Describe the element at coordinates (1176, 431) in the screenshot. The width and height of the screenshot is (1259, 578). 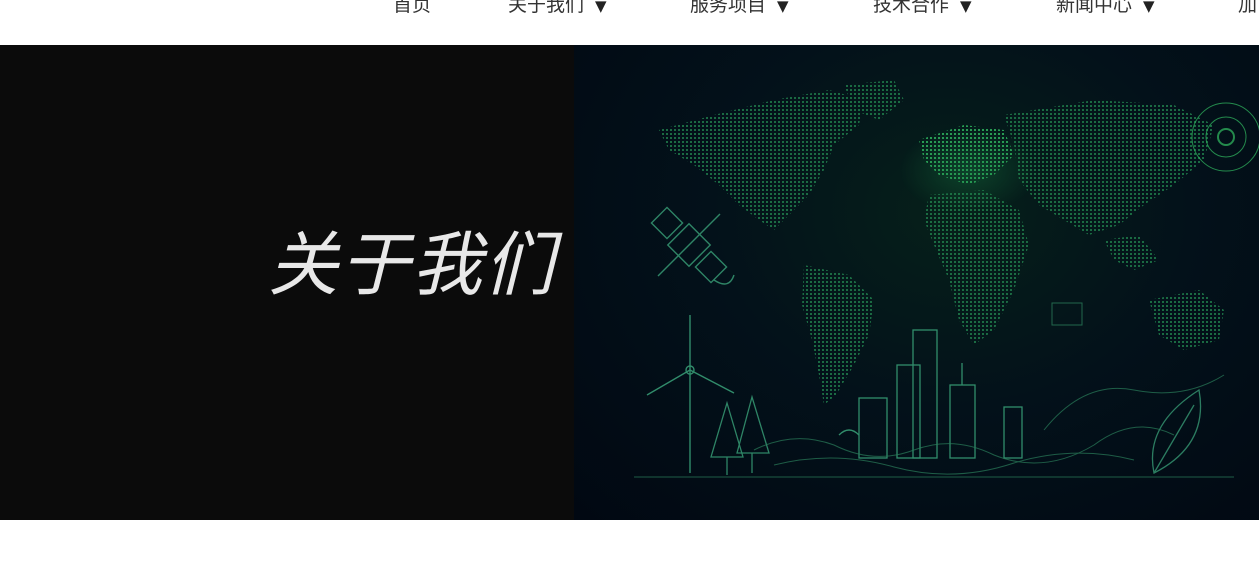
I see `leaf-icon` at that location.